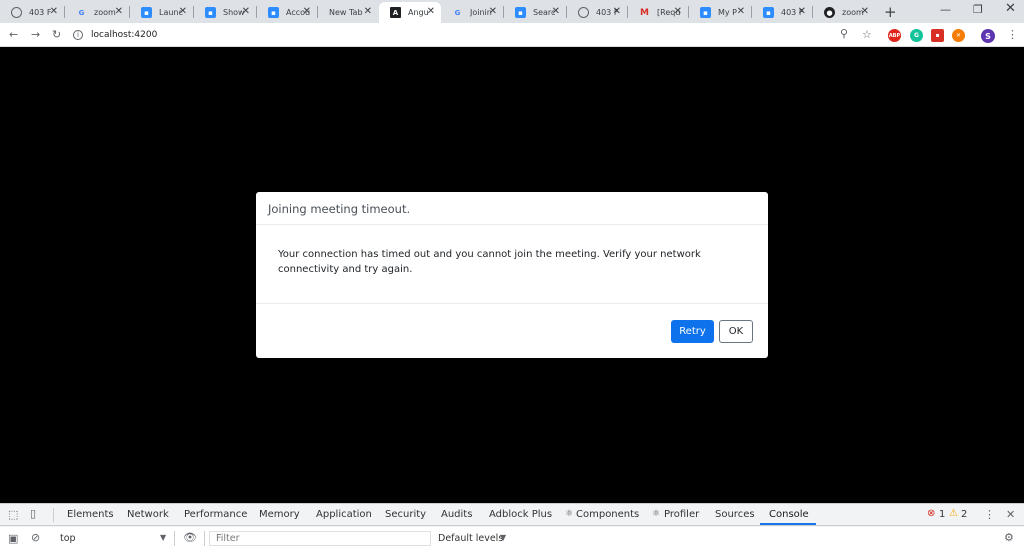 This screenshot has height=551, width=1024. I want to click on warning-icon: ⚠, so click(953, 513).